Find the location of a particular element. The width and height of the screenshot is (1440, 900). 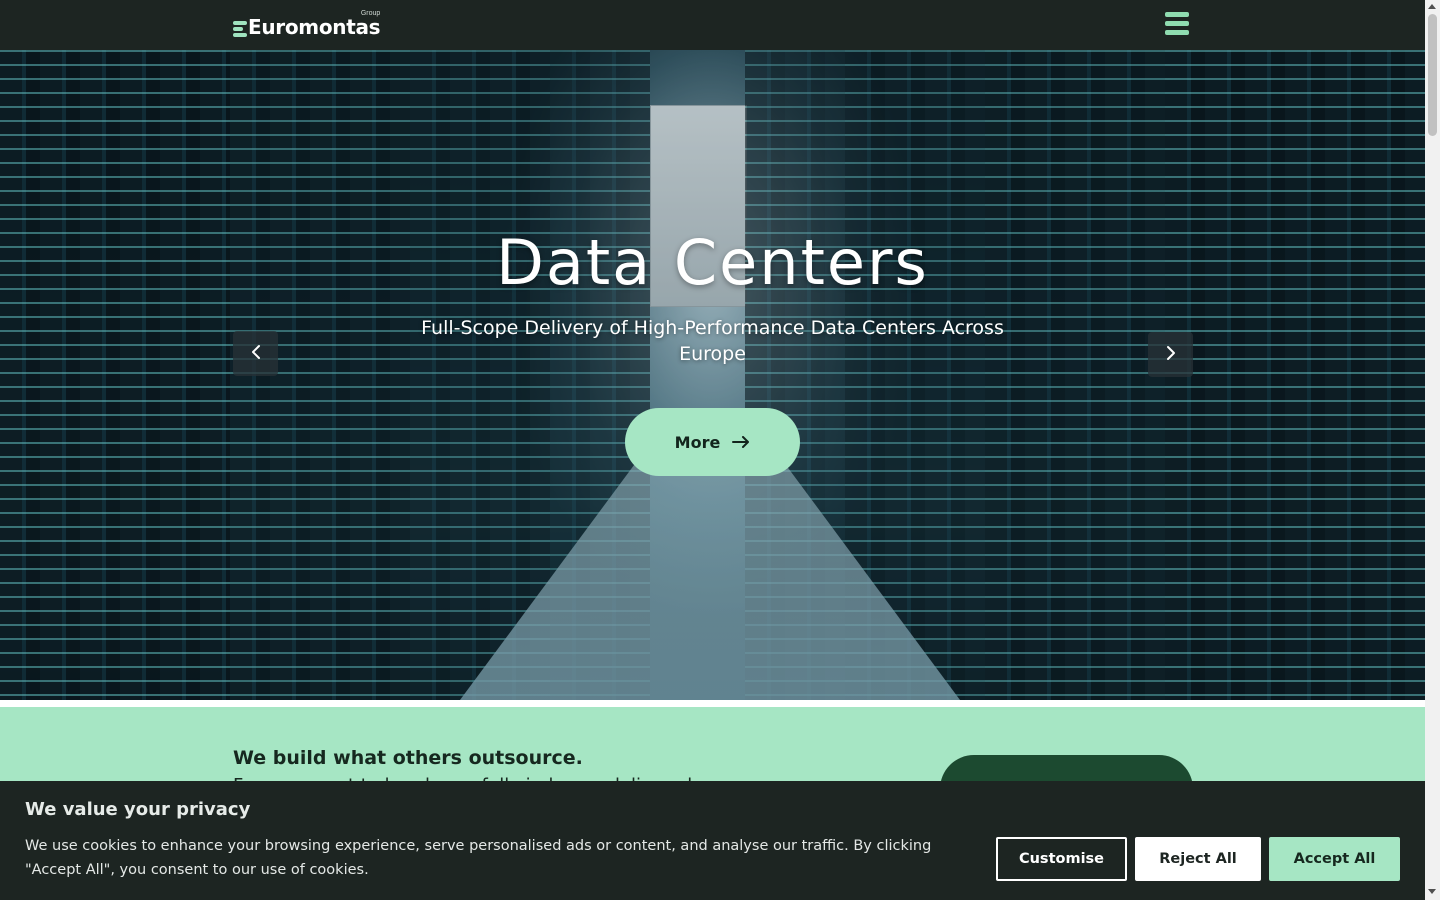

logo-group-label: Group is located at coordinates (370, 13).